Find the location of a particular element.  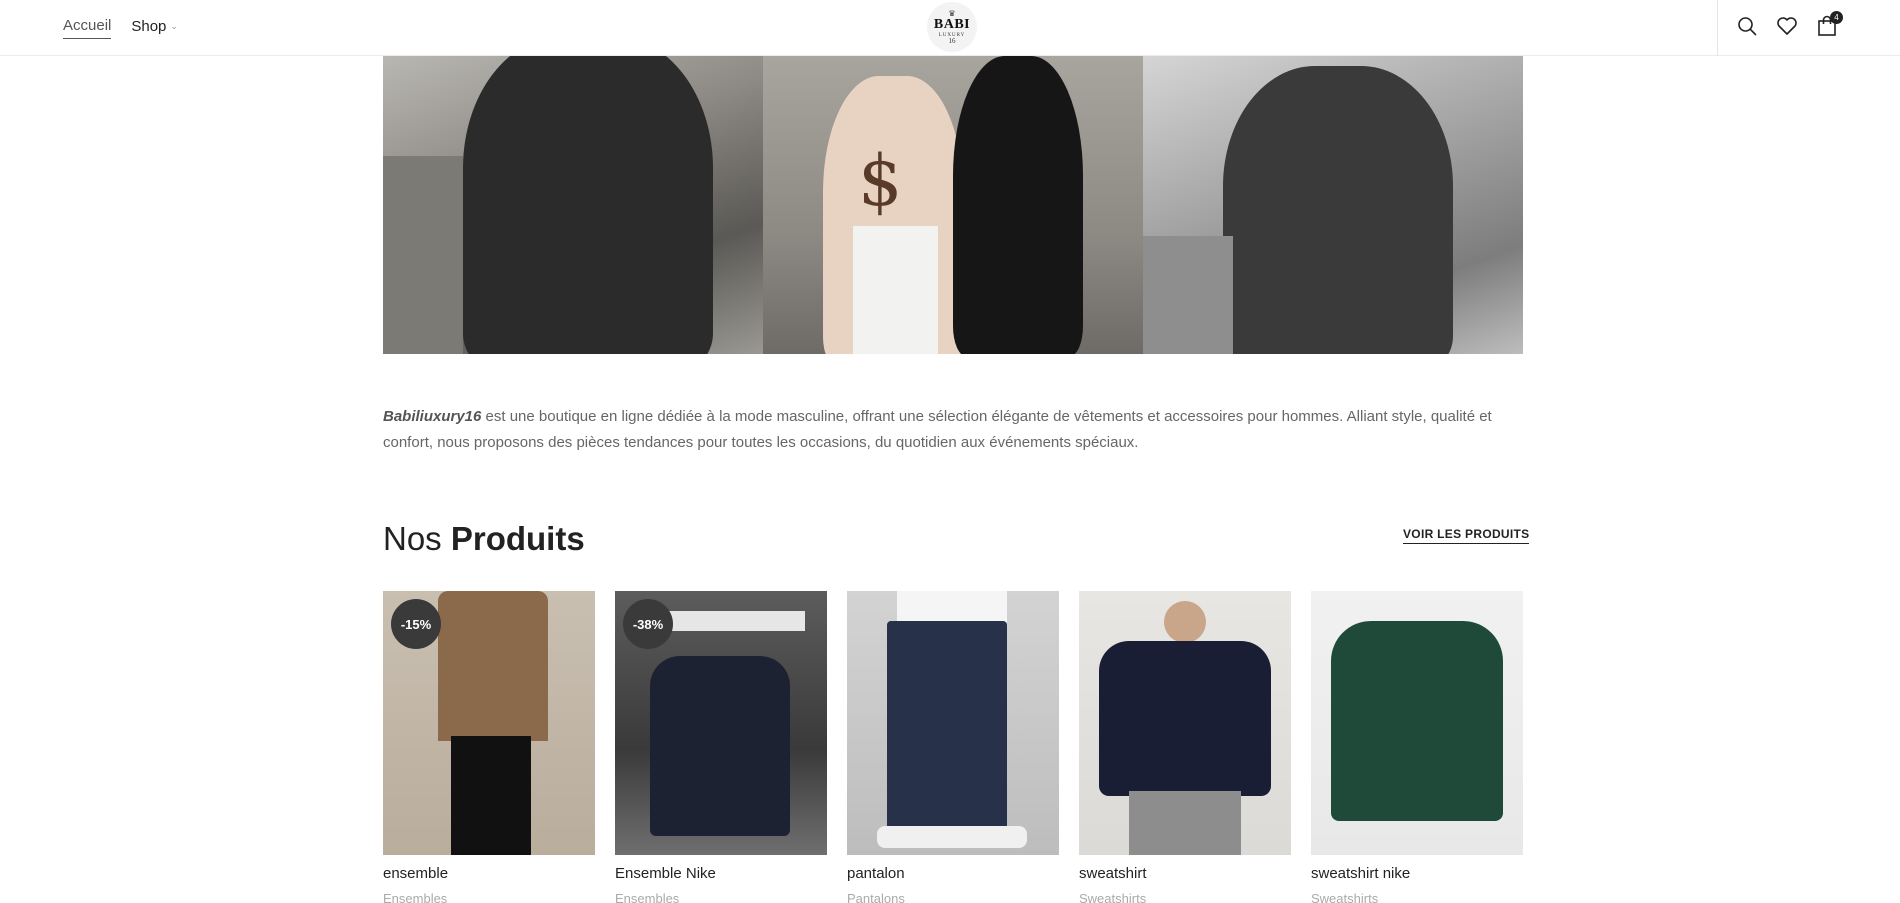

gallery-image-2: $ is located at coordinates (953, 205).